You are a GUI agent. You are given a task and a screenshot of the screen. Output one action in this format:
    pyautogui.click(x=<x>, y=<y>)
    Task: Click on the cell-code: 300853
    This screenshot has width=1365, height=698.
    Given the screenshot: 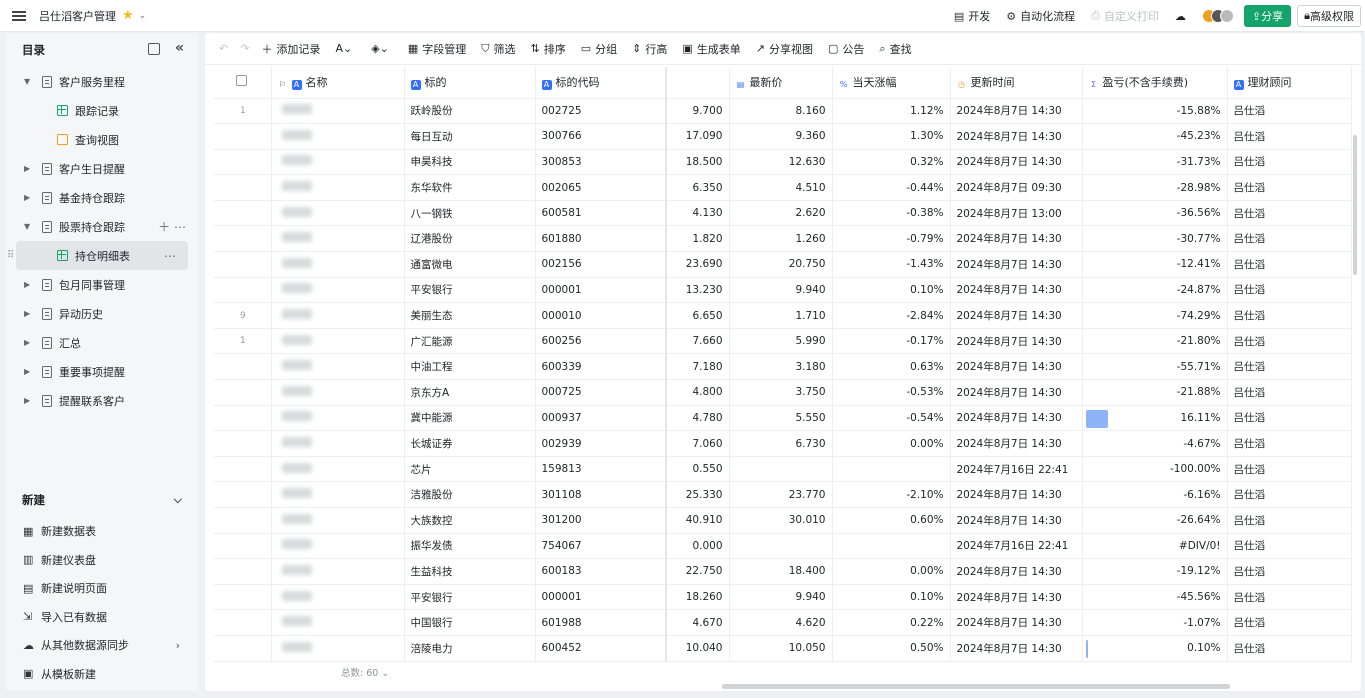 What is the action you would take?
    pyautogui.click(x=601, y=162)
    